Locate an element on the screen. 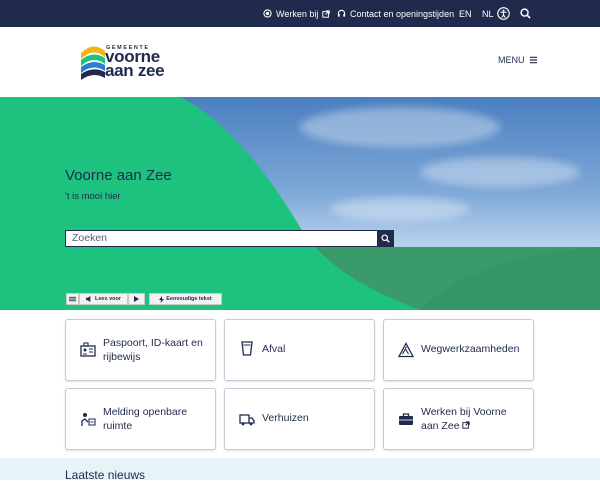 The width and height of the screenshot is (600, 482). briefcase-icon is located at coordinates (406, 419).